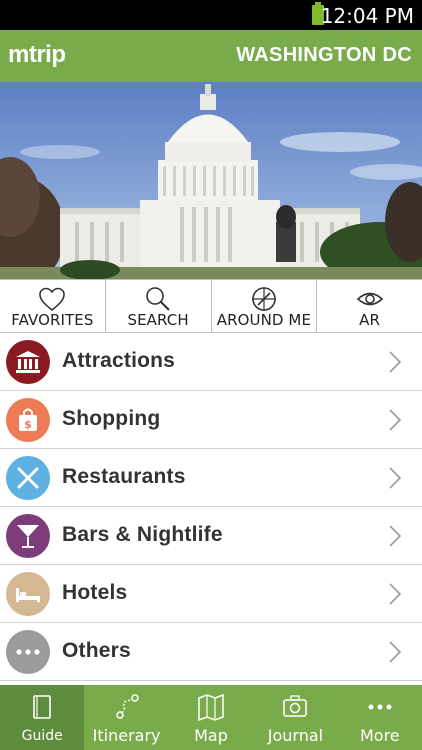 This screenshot has height=750, width=422. Describe the element at coordinates (124, 476) in the screenshot. I see `category-label: Restaurants` at that location.